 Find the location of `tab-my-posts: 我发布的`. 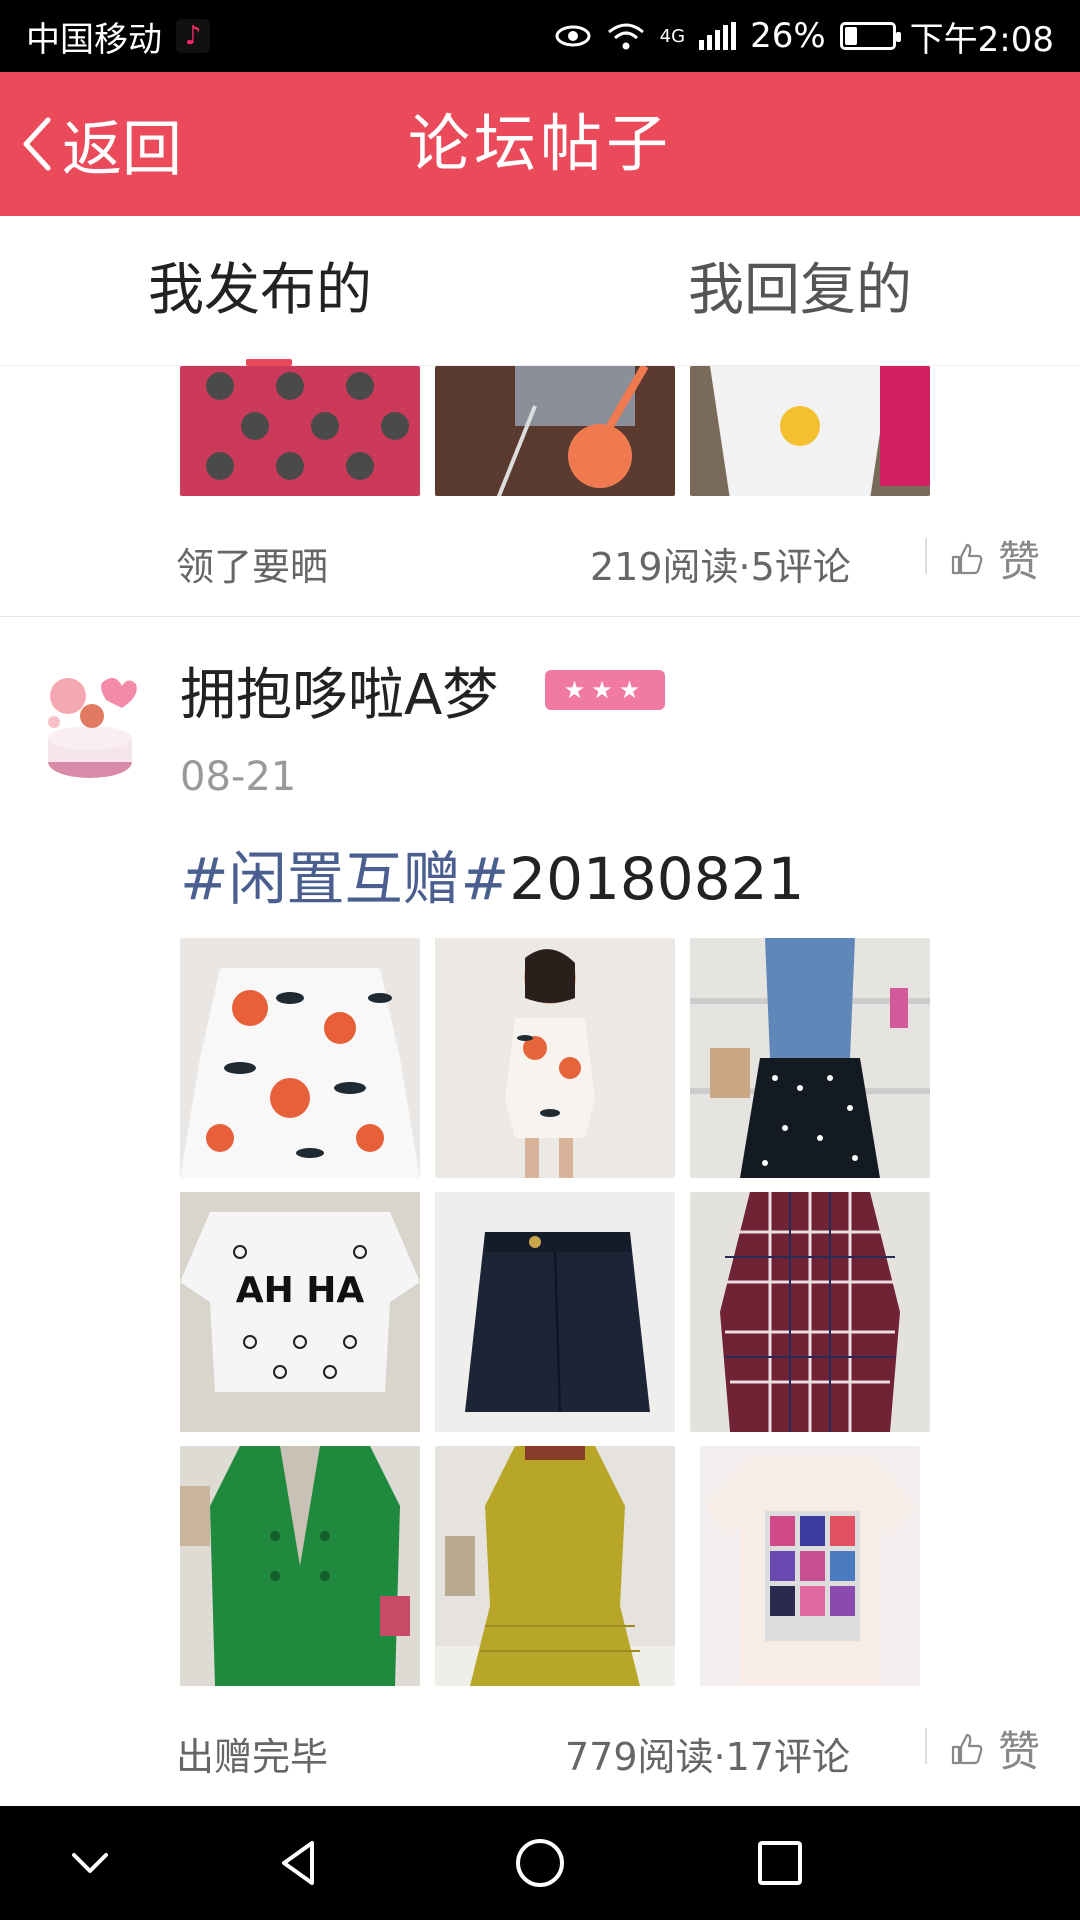

tab-my-posts: 我发布的 is located at coordinates (260, 291).